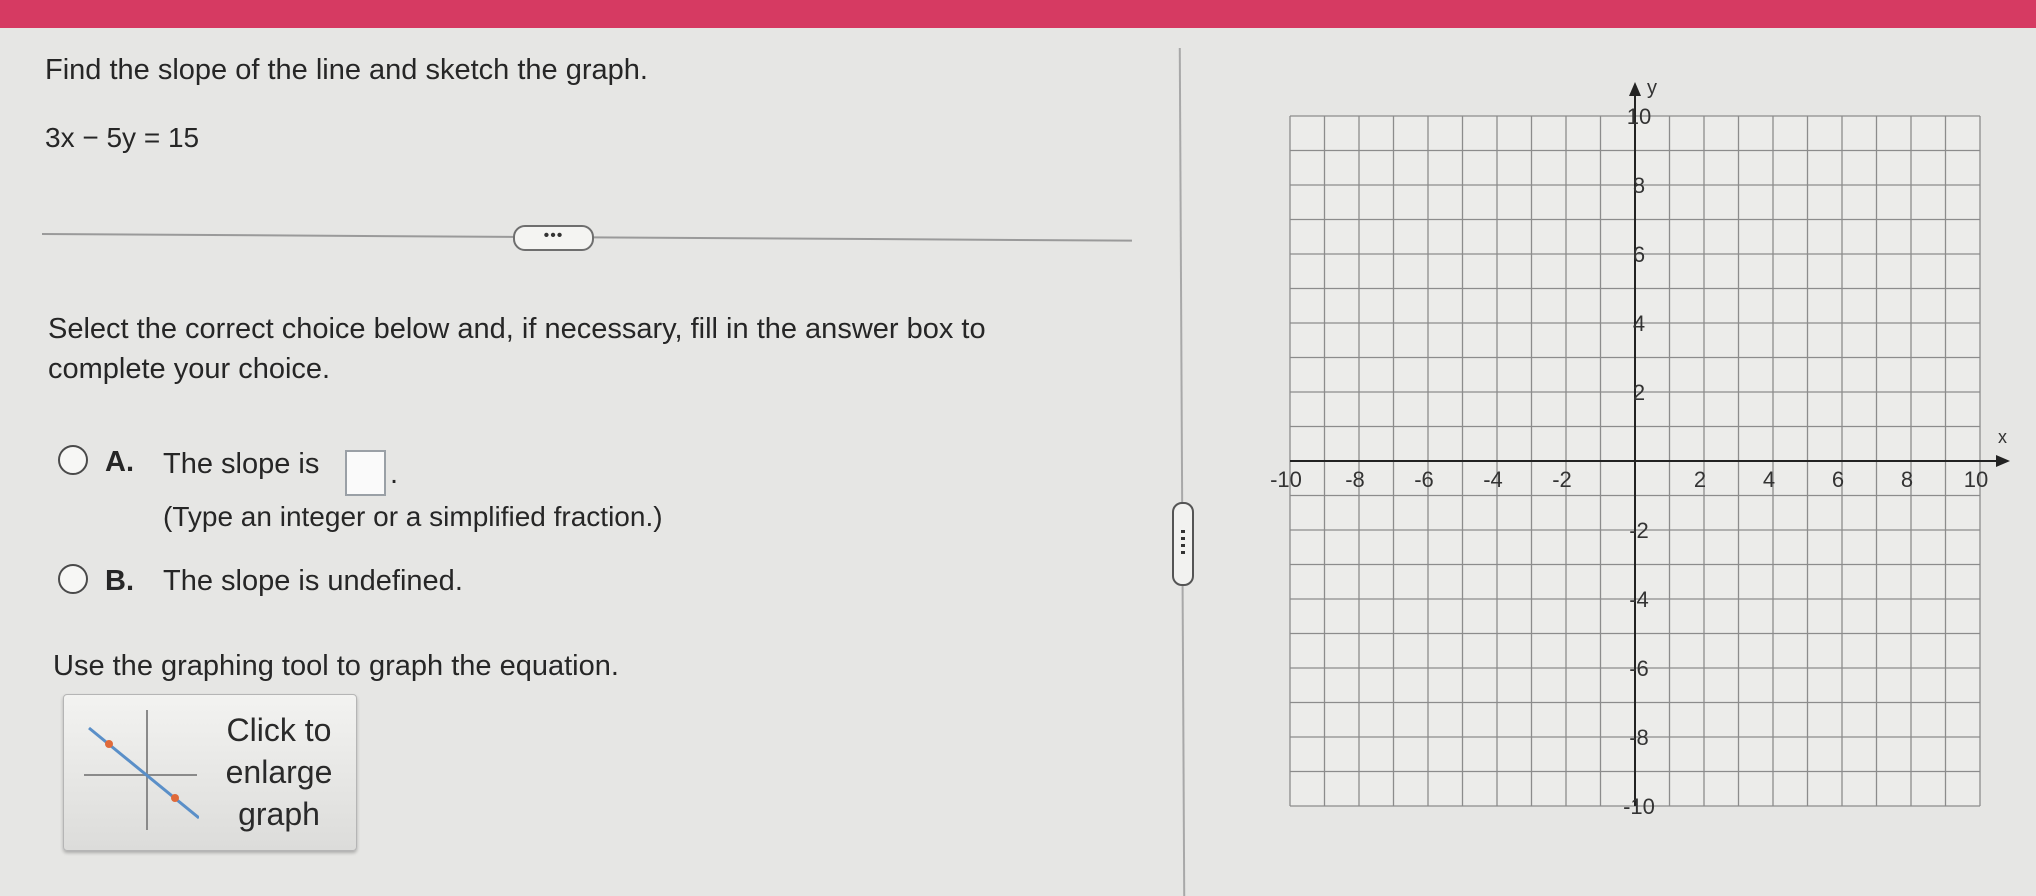 The width and height of the screenshot is (2036, 896). What do you see at coordinates (1635, 89) in the screenshot?
I see `y-axis-arrow` at bounding box center [1635, 89].